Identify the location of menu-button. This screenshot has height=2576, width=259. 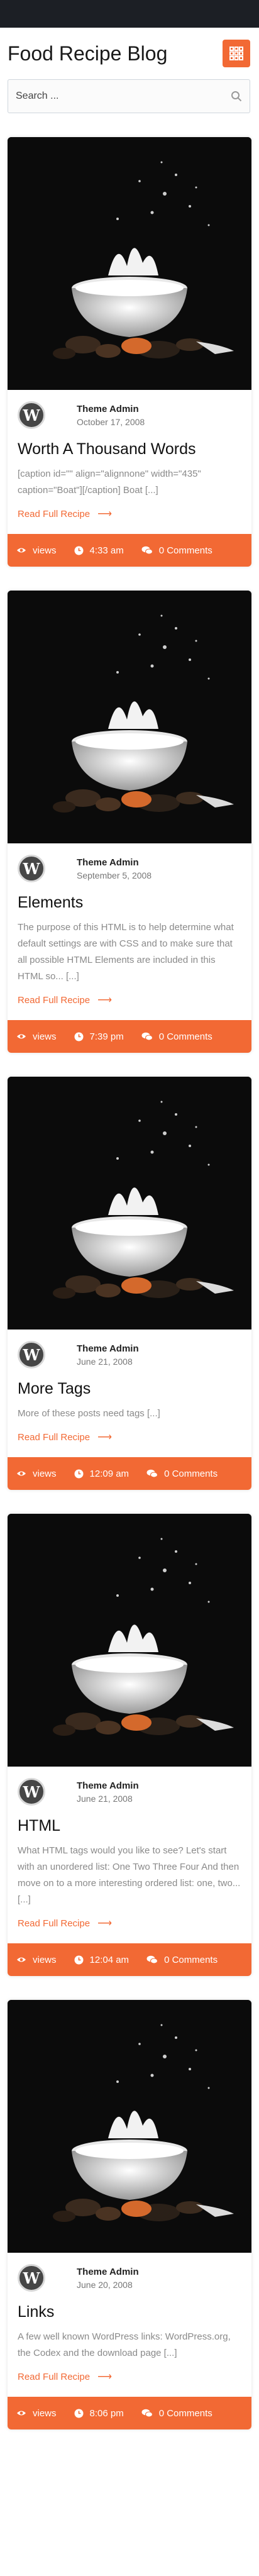
(236, 53).